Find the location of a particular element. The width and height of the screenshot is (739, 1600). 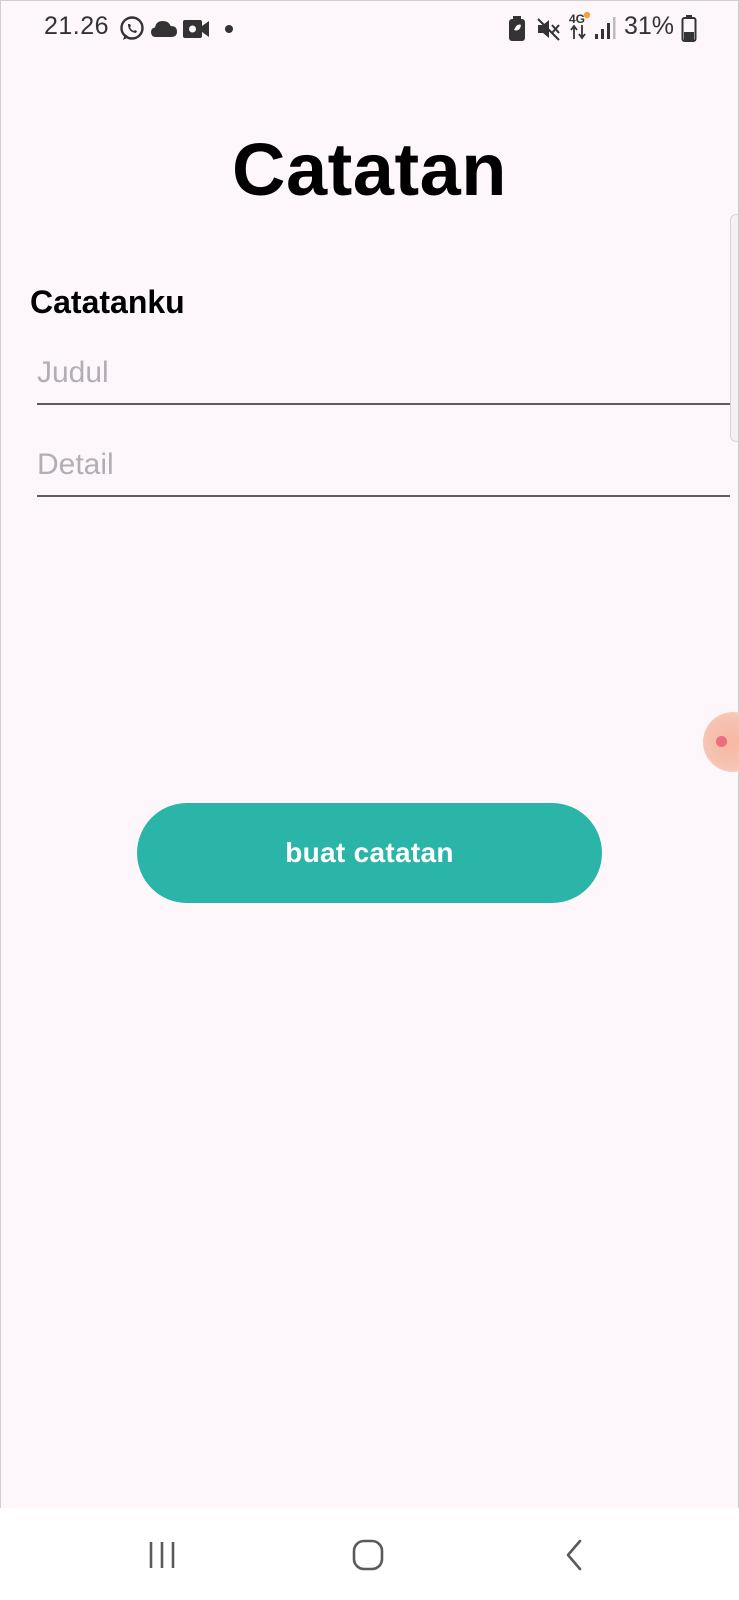

signal-strength-icon is located at coordinates (605, 28).